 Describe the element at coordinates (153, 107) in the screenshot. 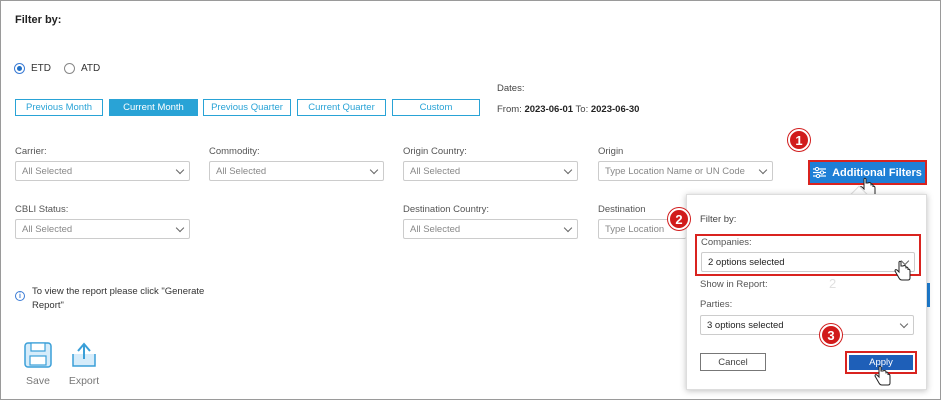

I see `current-month-button: Current Month` at that location.